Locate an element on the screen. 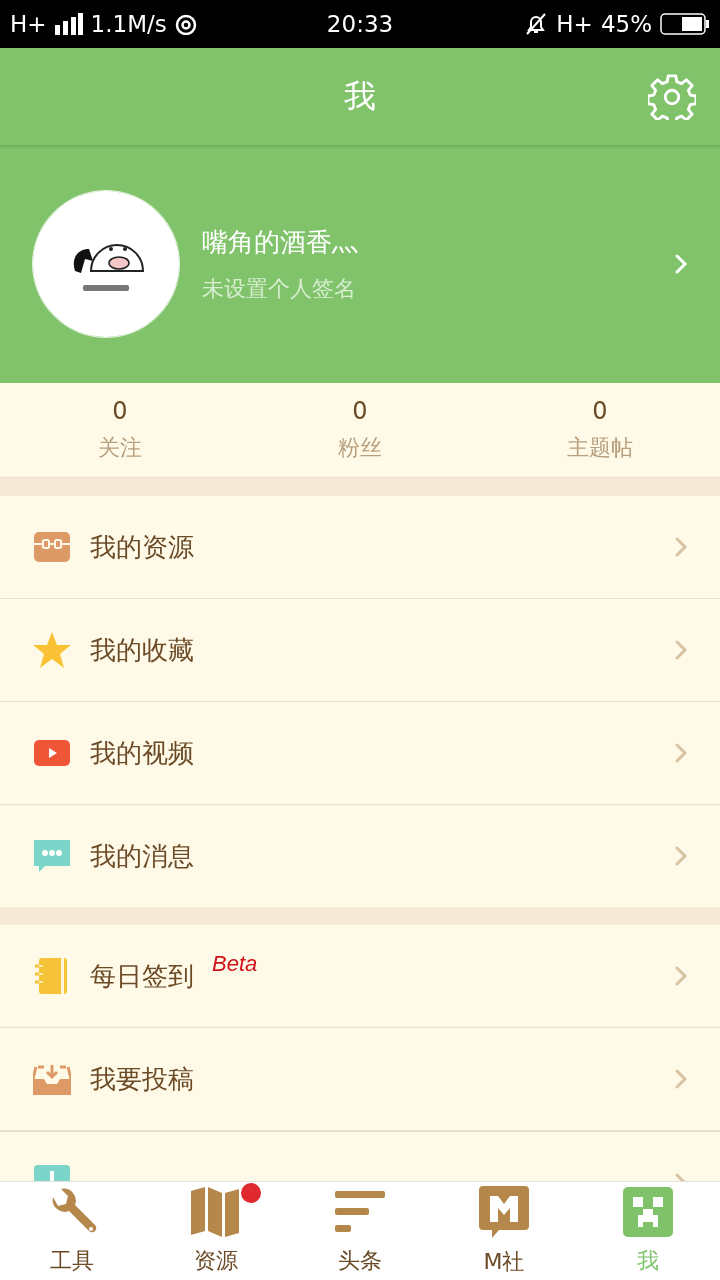  menu-row: 我的收藏 is located at coordinates (360, 650).